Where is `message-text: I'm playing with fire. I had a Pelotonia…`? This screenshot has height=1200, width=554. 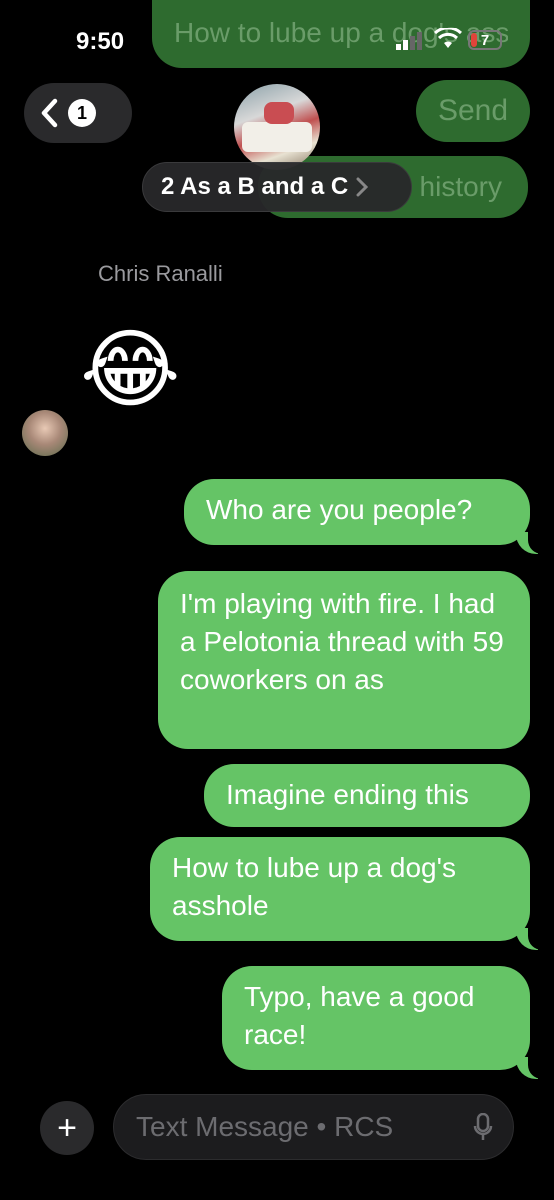 message-text: I'm playing with fire. I had a Pelotonia… is located at coordinates (342, 641).